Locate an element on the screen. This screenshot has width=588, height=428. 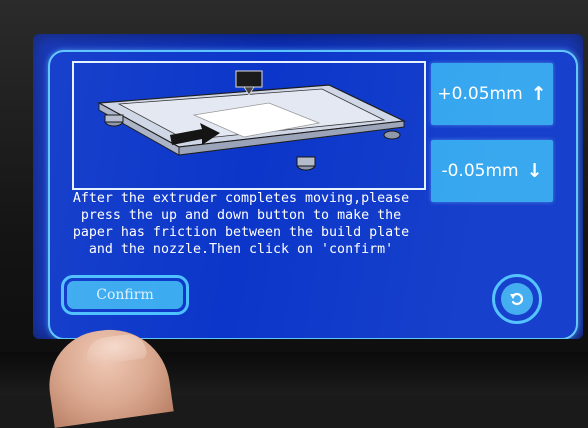
arrow-up-icon: ↑ is located at coordinates (538, 94).